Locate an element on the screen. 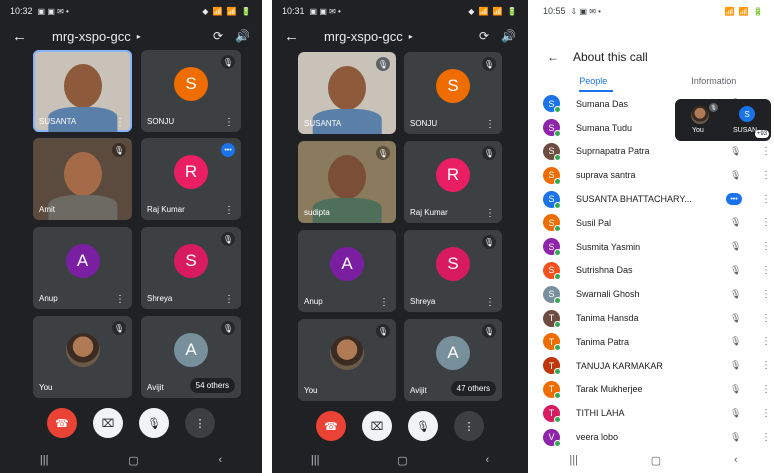 The width and height of the screenshot is (774, 473). participant-name: Suprnapatra Patra is located at coordinates (613, 151).